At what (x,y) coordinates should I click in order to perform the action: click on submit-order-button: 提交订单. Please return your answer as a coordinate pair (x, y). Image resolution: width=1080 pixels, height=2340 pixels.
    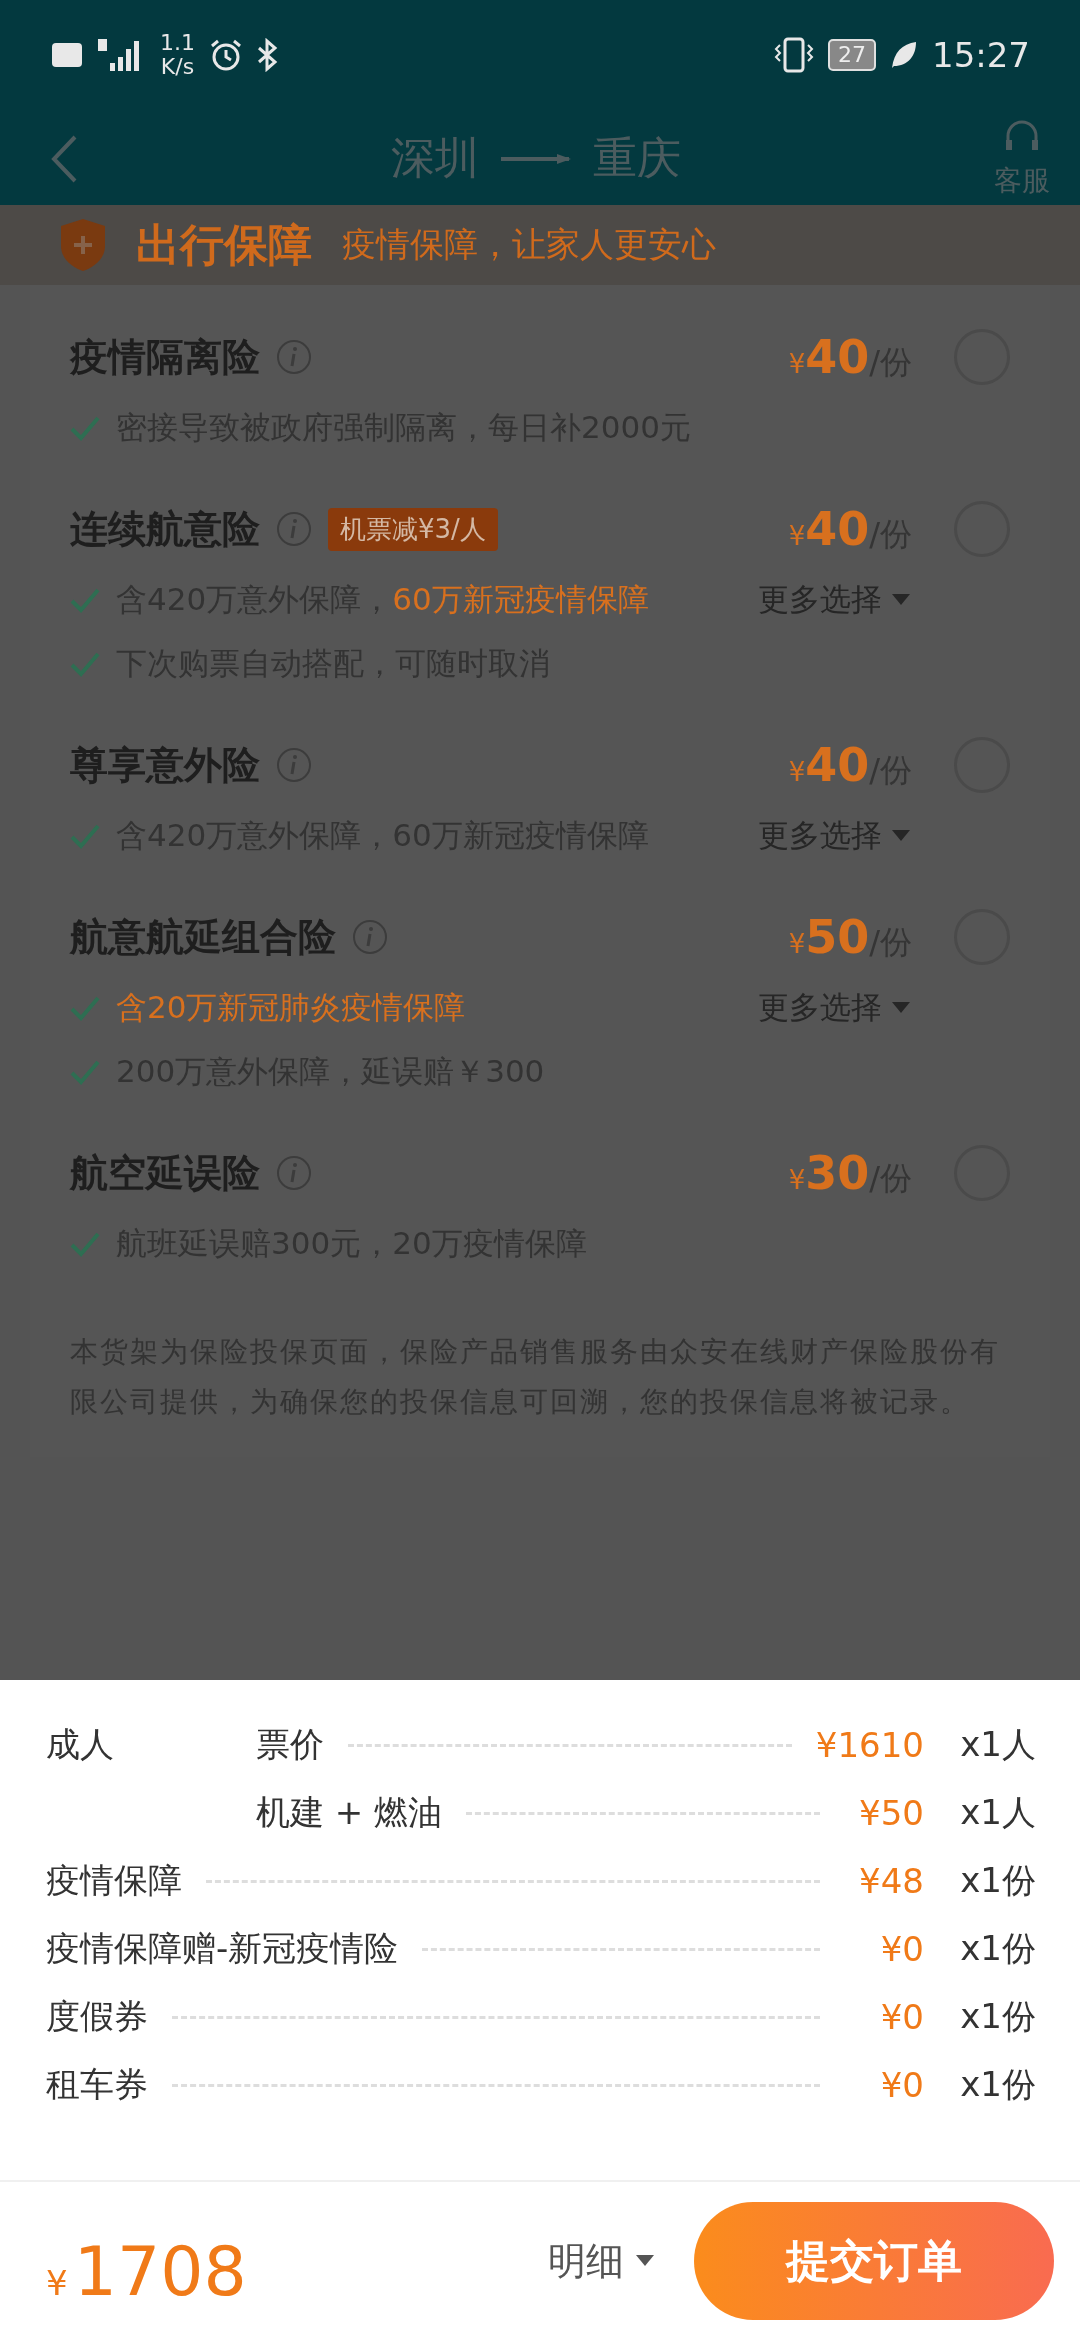
    Looking at the image, I should click on (874, 2261).